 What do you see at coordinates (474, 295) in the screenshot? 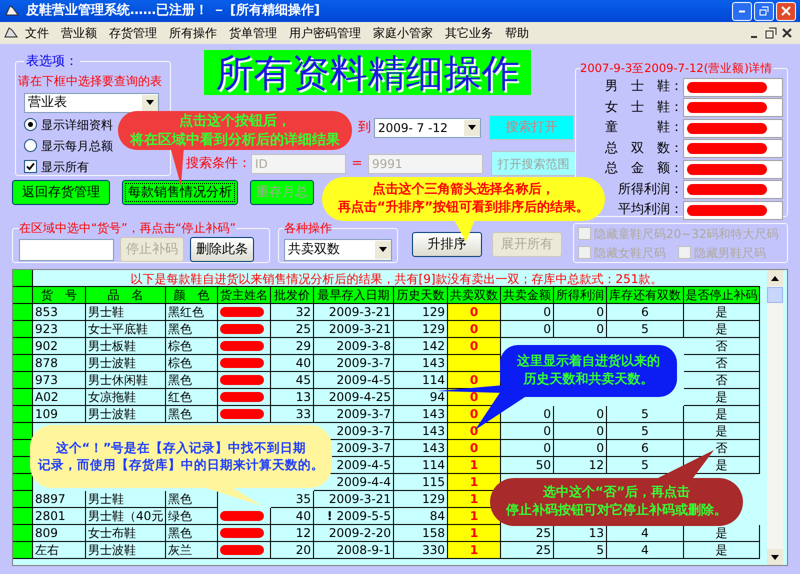
I see `column-header: 共卖双数` at bounding box center [474, 295].